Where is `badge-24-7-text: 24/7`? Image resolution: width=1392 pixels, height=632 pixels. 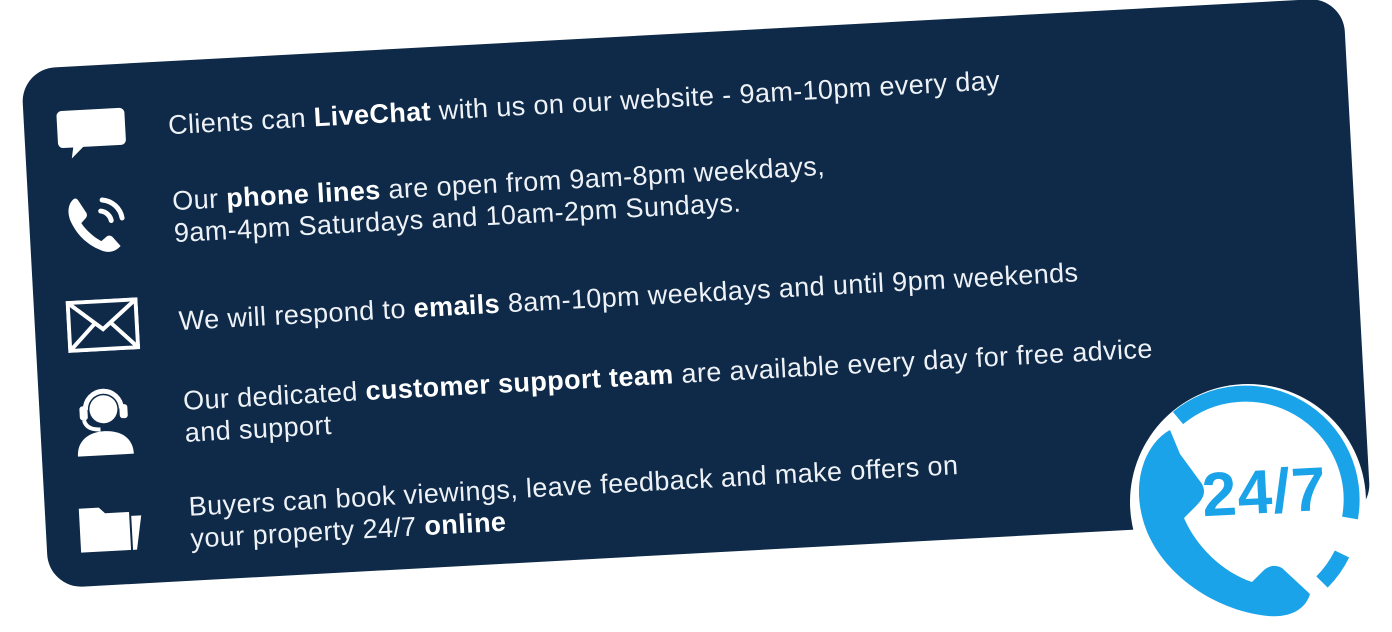 badge-24-7-text: 24/7 is located at coordinates (1264, 492).